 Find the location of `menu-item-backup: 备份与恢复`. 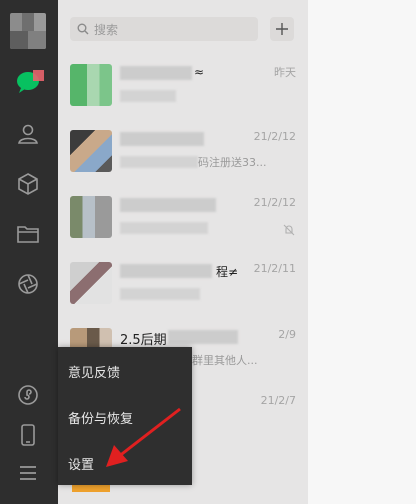

menu-item-backup: 备份与恢复 is located at coordinates (125, 416).